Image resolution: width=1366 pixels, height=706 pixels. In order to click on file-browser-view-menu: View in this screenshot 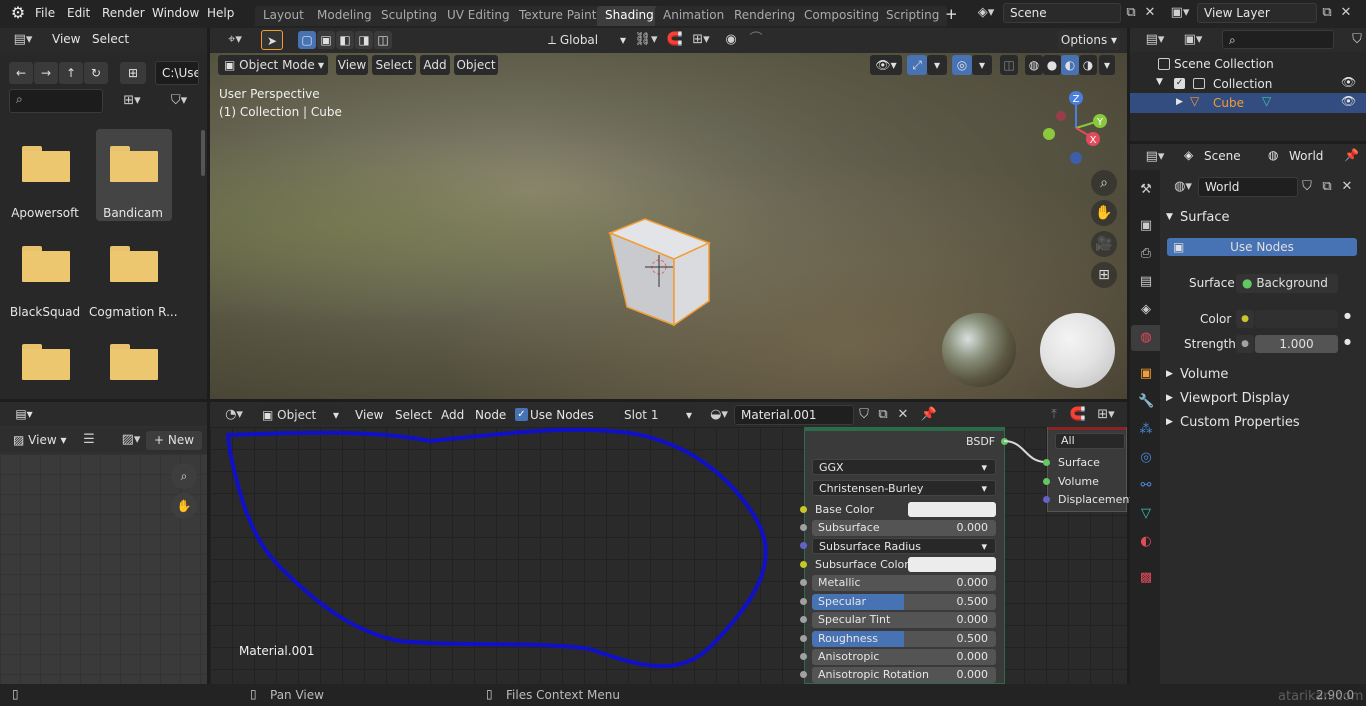, I will do `click(66, 39)`.